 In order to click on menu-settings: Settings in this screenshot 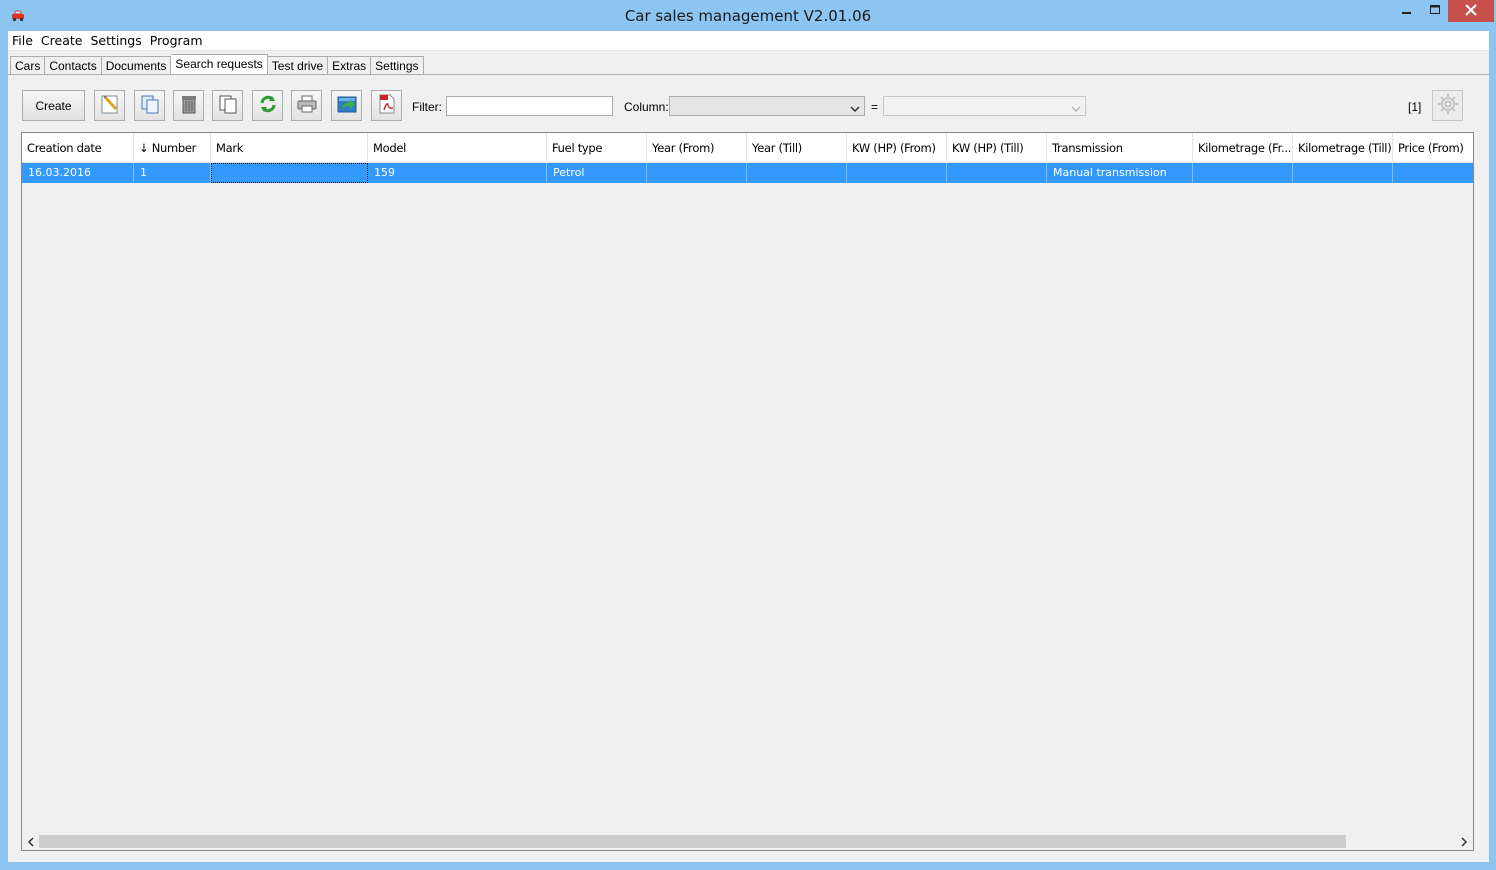, I will do `click(115, 41)`.